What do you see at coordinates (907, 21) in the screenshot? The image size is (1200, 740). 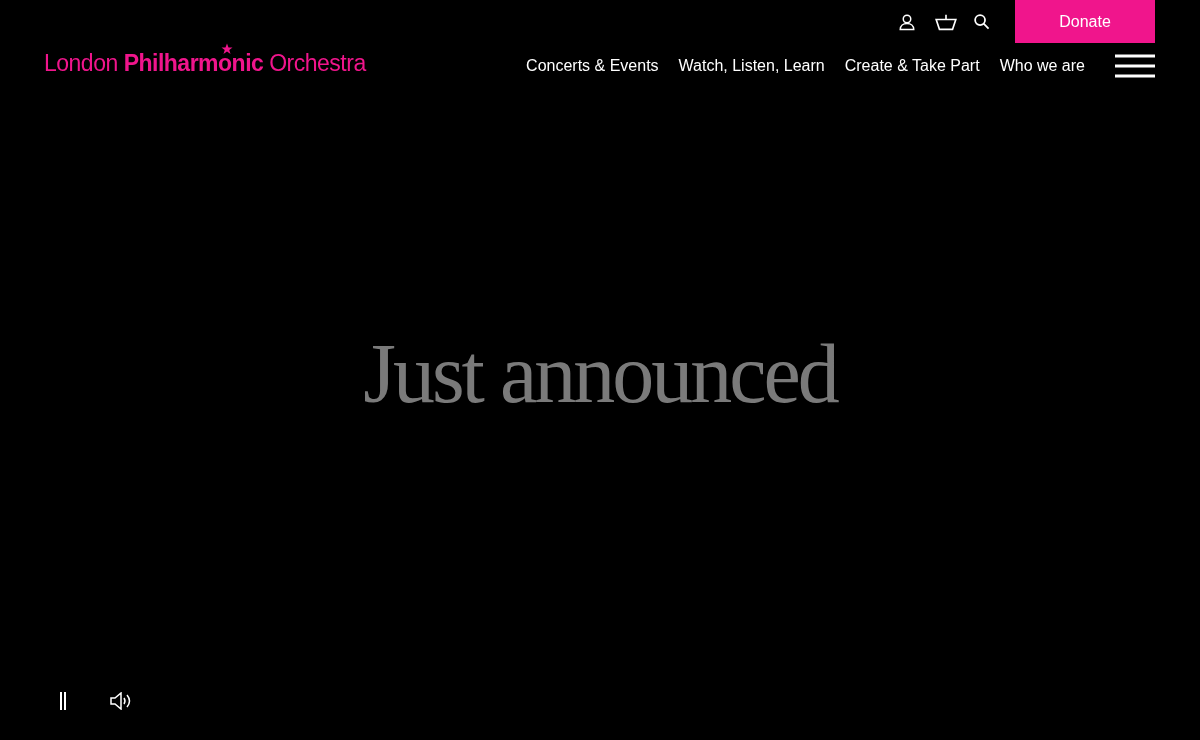 I see `account-icon` at bounding box center [907, 21].